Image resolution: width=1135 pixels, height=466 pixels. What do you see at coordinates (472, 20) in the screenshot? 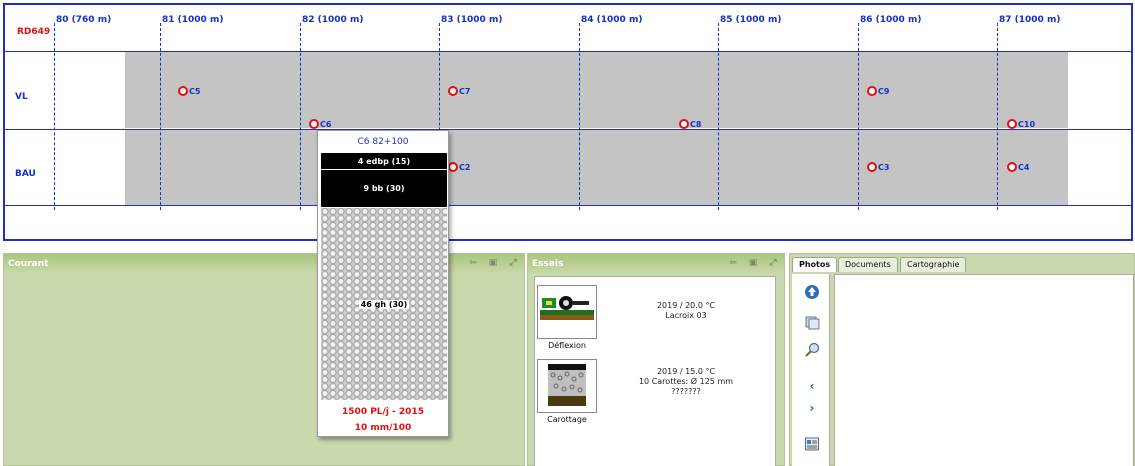
I see `km-marker: 83 (1000 m)` at bounding box center [472, 20].